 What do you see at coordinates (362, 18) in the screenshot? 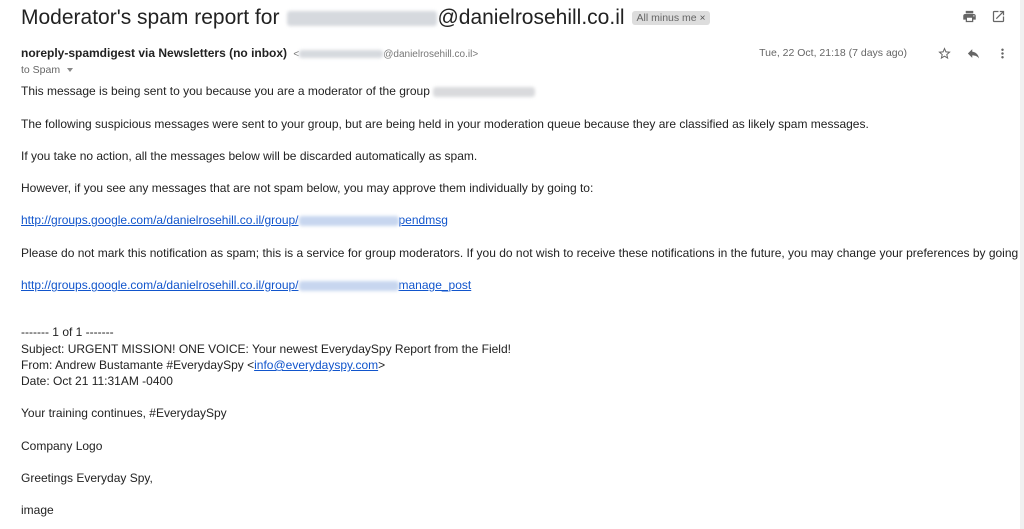
I see `redacted-email-user` at bounding box center [362, 18].